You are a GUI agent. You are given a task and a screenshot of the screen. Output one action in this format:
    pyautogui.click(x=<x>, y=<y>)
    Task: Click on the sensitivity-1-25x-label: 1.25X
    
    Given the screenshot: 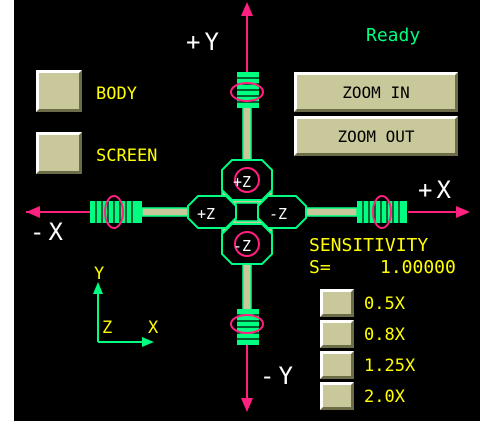 What is the action you would take?
    pyautogui.click(x=390, y=366)
    